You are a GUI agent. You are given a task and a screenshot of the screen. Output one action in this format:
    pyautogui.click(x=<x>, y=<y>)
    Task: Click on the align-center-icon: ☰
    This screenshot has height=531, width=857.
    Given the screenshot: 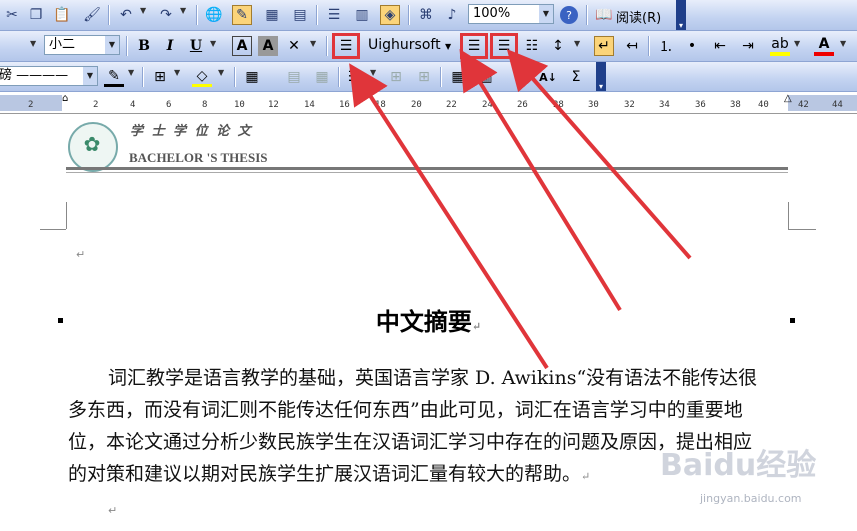 What is the action you would take?
    pyautogui.click(x=474, y=46)
    